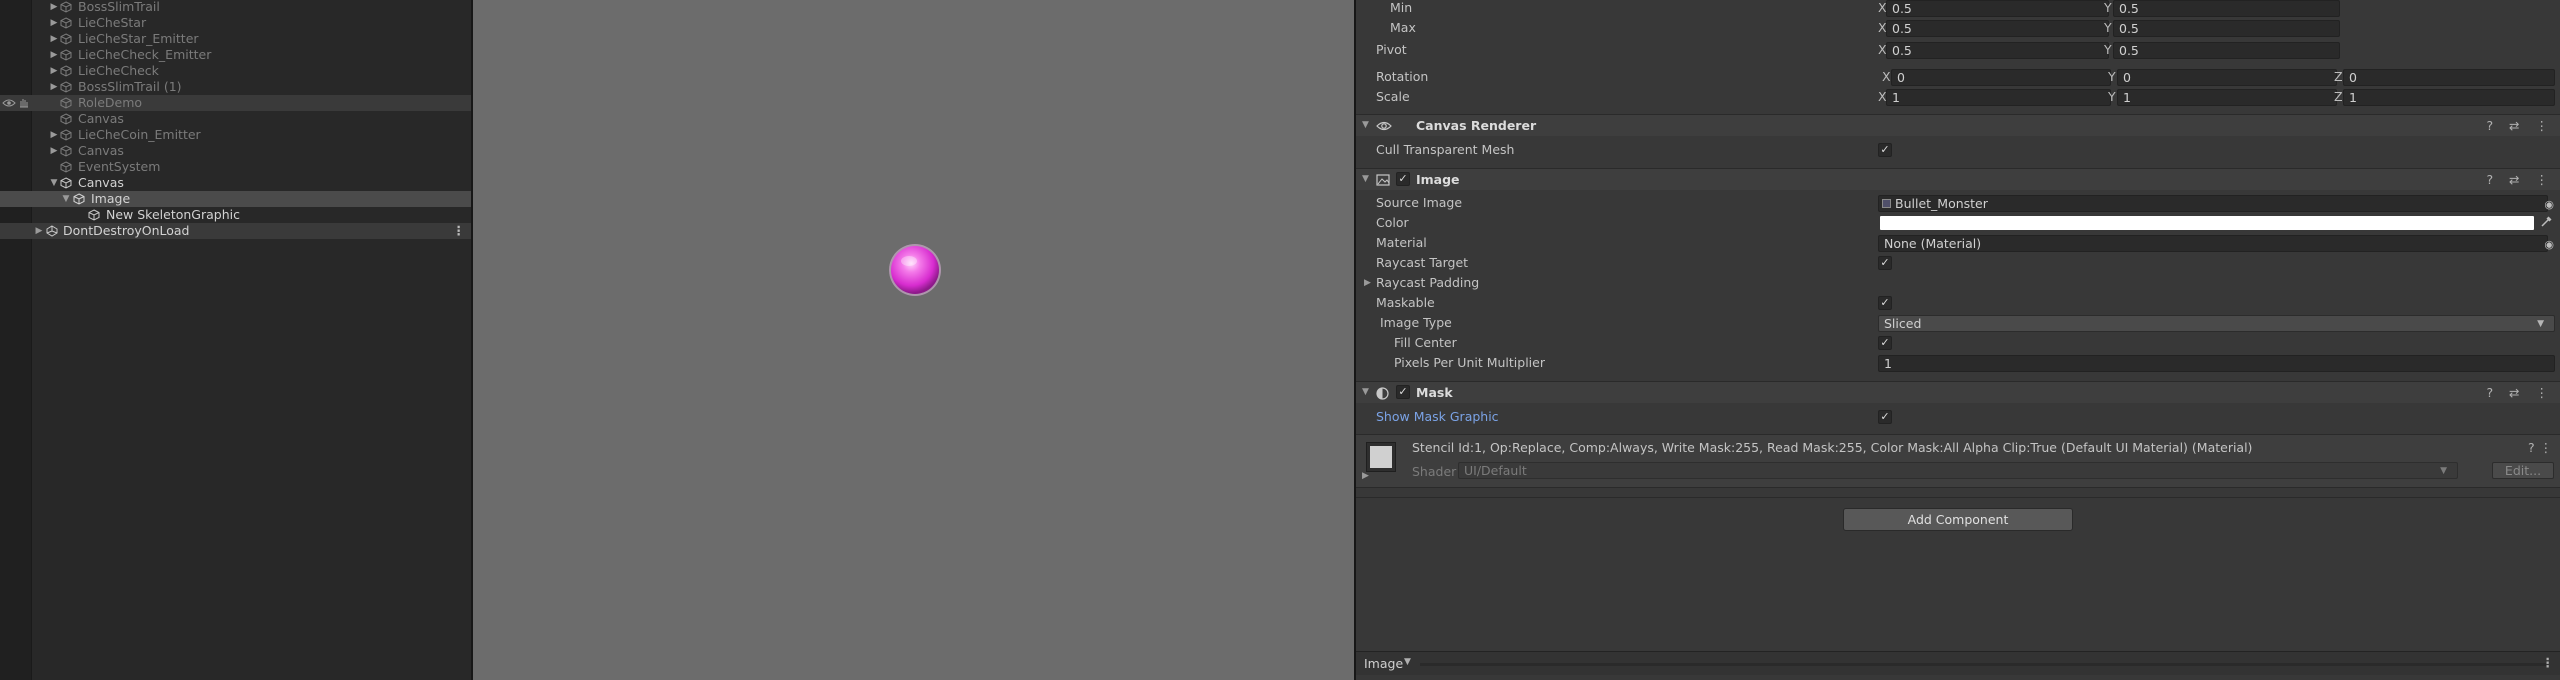  Describe the element at coordinates (1958, 125) in the screenshot. I see `canvas-renderer-header: ▼ Canvas Renderer ? ⇄ ⋮` at that location.